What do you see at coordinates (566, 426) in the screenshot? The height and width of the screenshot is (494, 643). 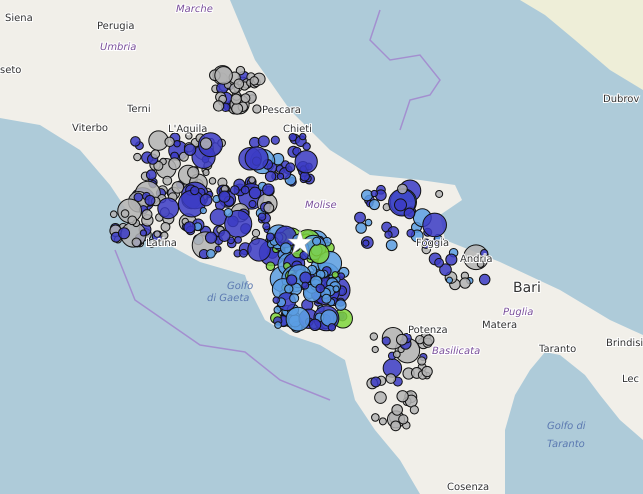 I see `map-label: Golfo di` at bounding box center [566, 426].